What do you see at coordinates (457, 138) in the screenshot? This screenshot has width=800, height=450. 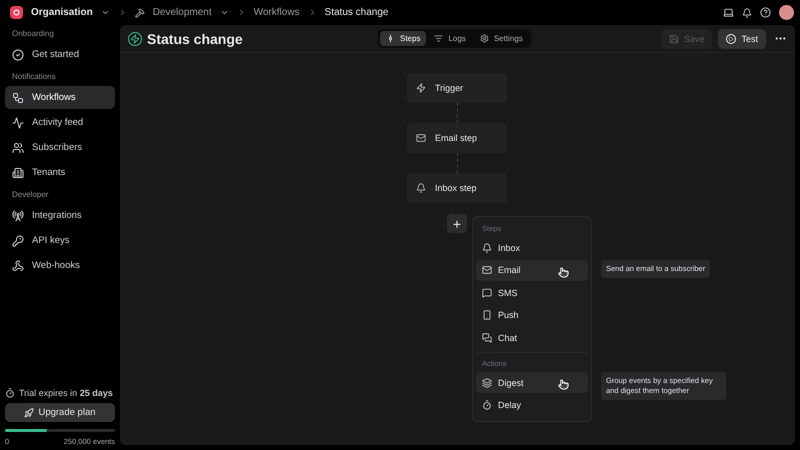 I see `workflow-node: Email step` at bounding box center [457, 138].